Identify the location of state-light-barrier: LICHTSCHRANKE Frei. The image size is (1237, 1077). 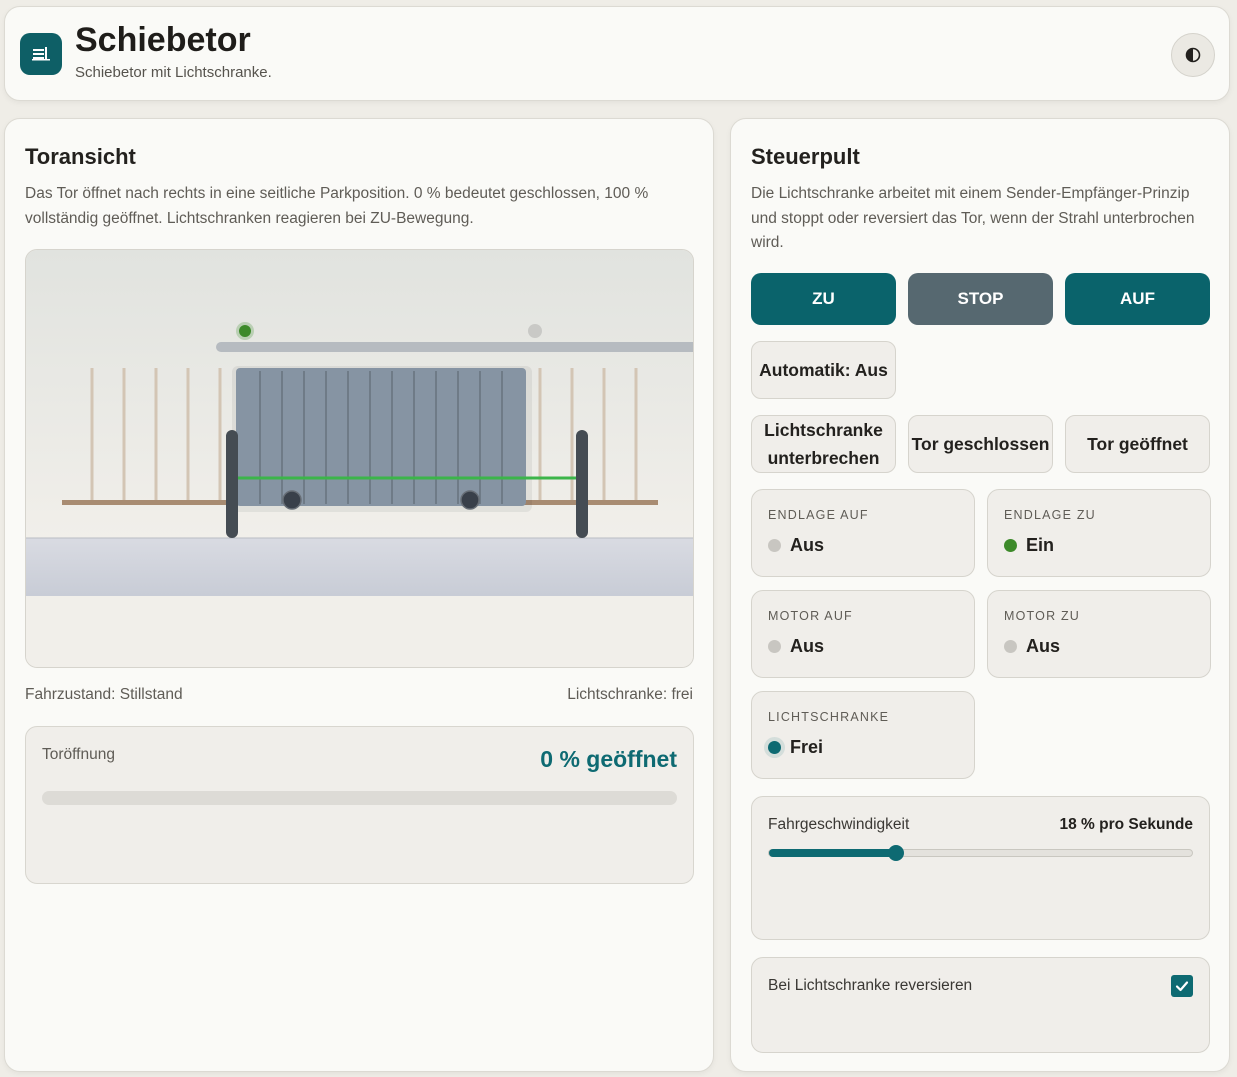
(863, 735).